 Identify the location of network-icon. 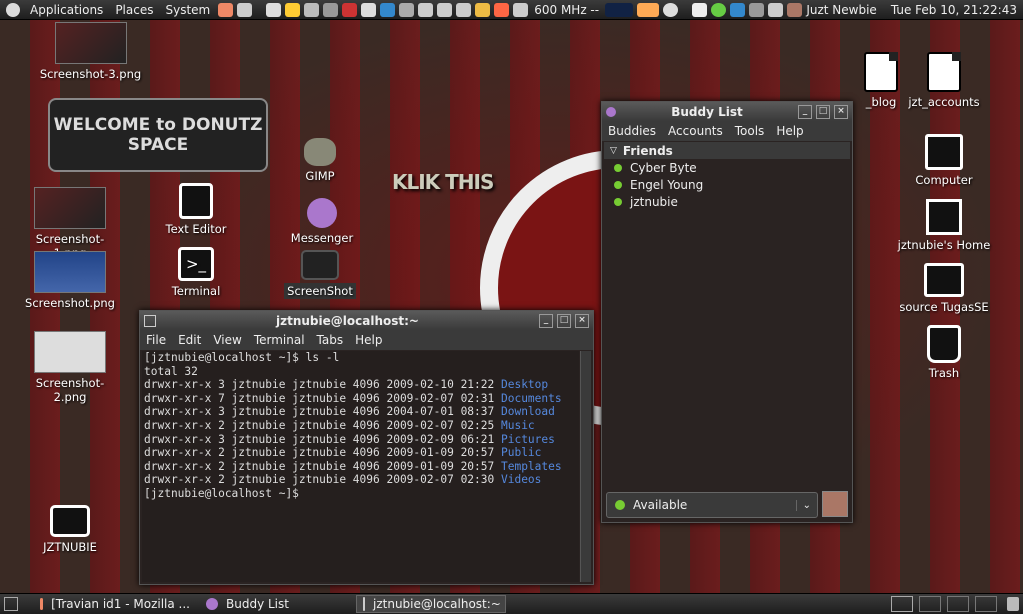
(757, 9).